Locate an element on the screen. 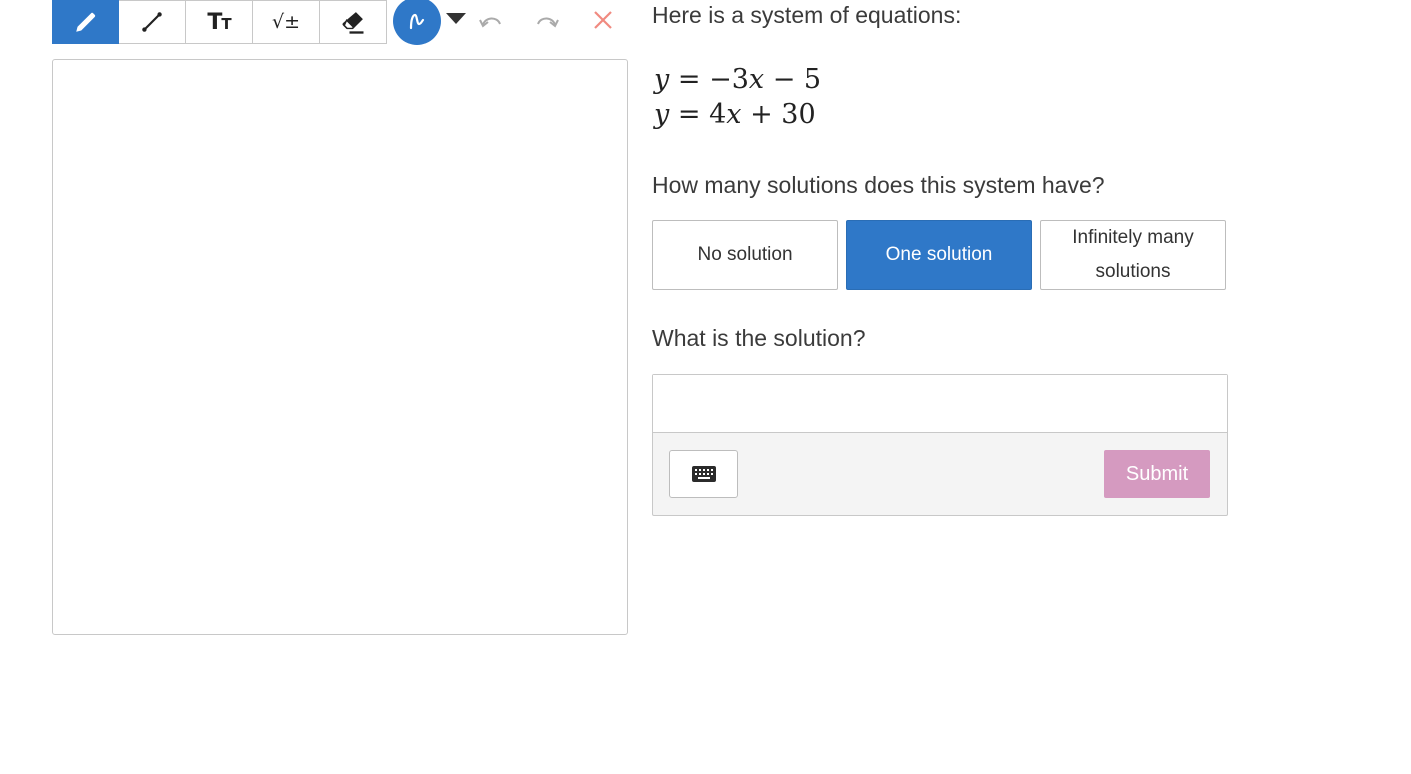 The image size is (1411, 774). answer-box: Submit is located at coordinates (940, 445).